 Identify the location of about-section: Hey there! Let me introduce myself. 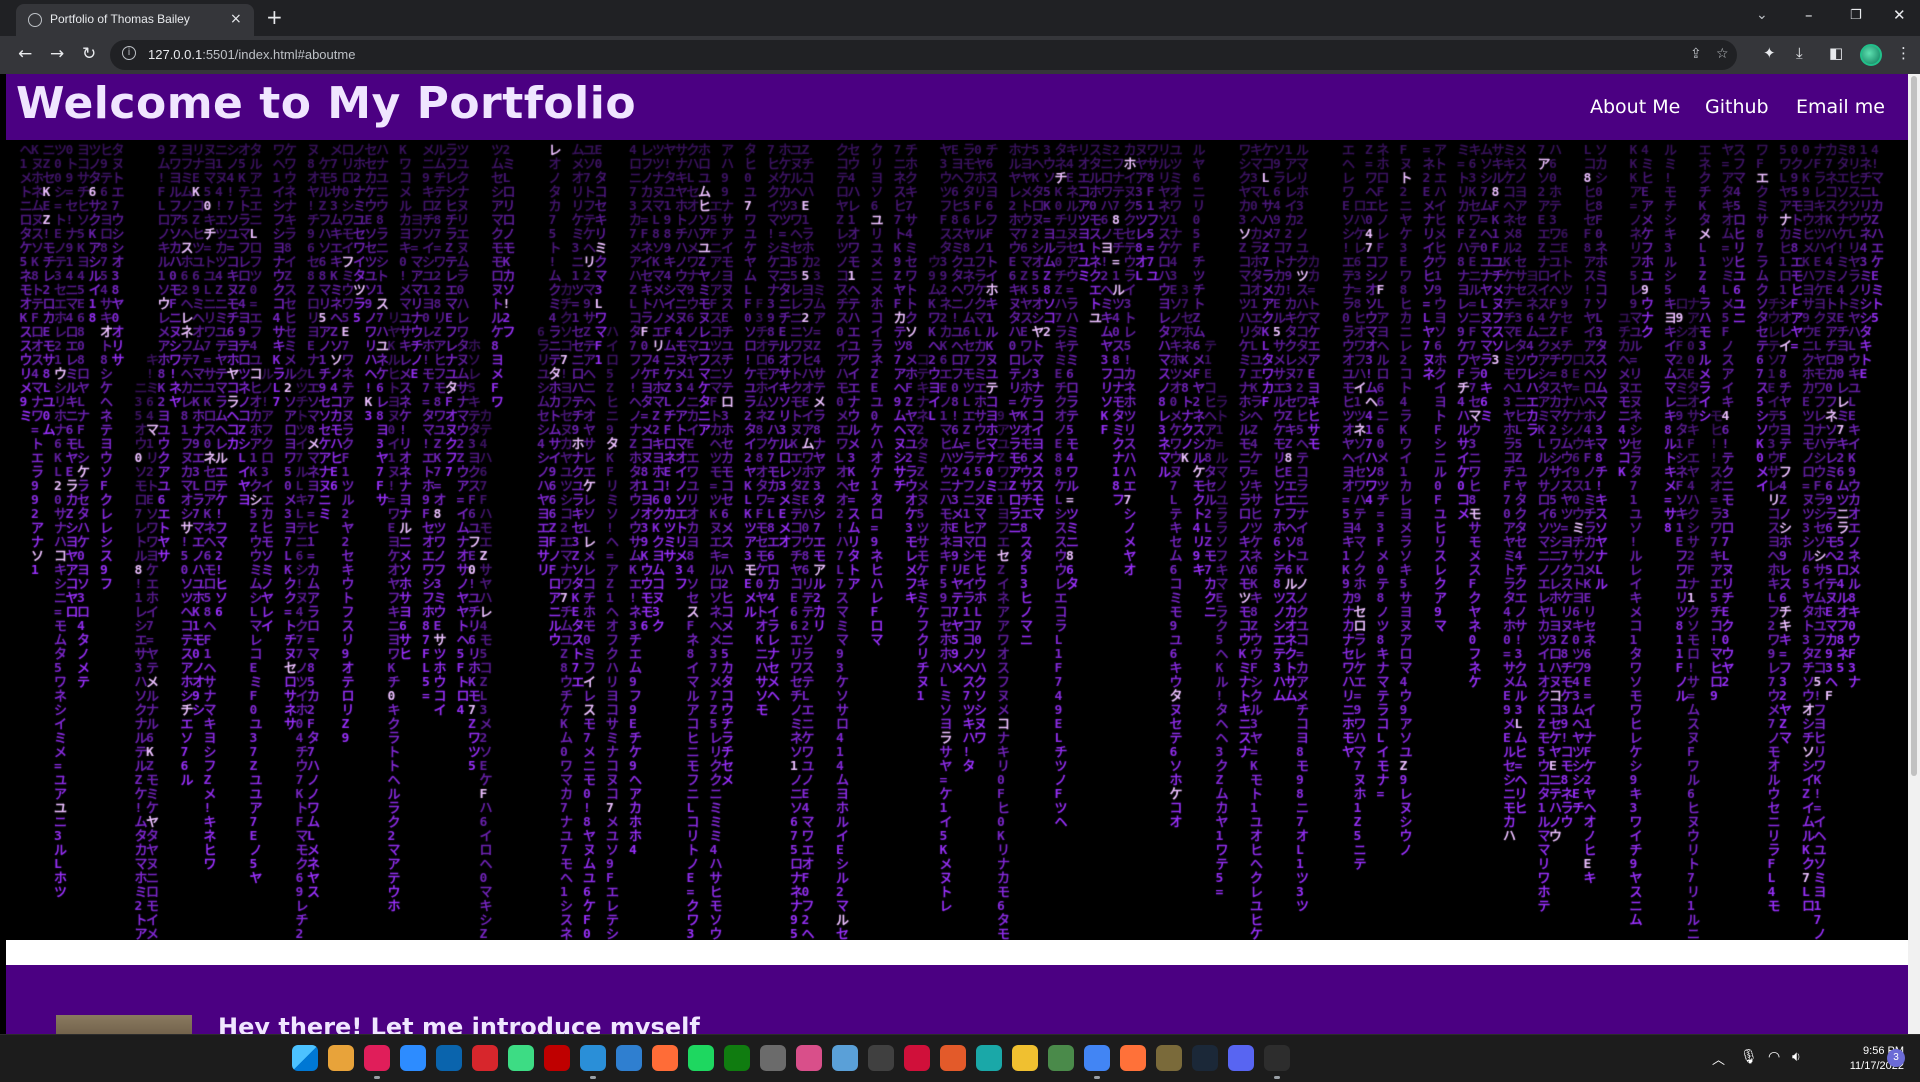
(957, 999).